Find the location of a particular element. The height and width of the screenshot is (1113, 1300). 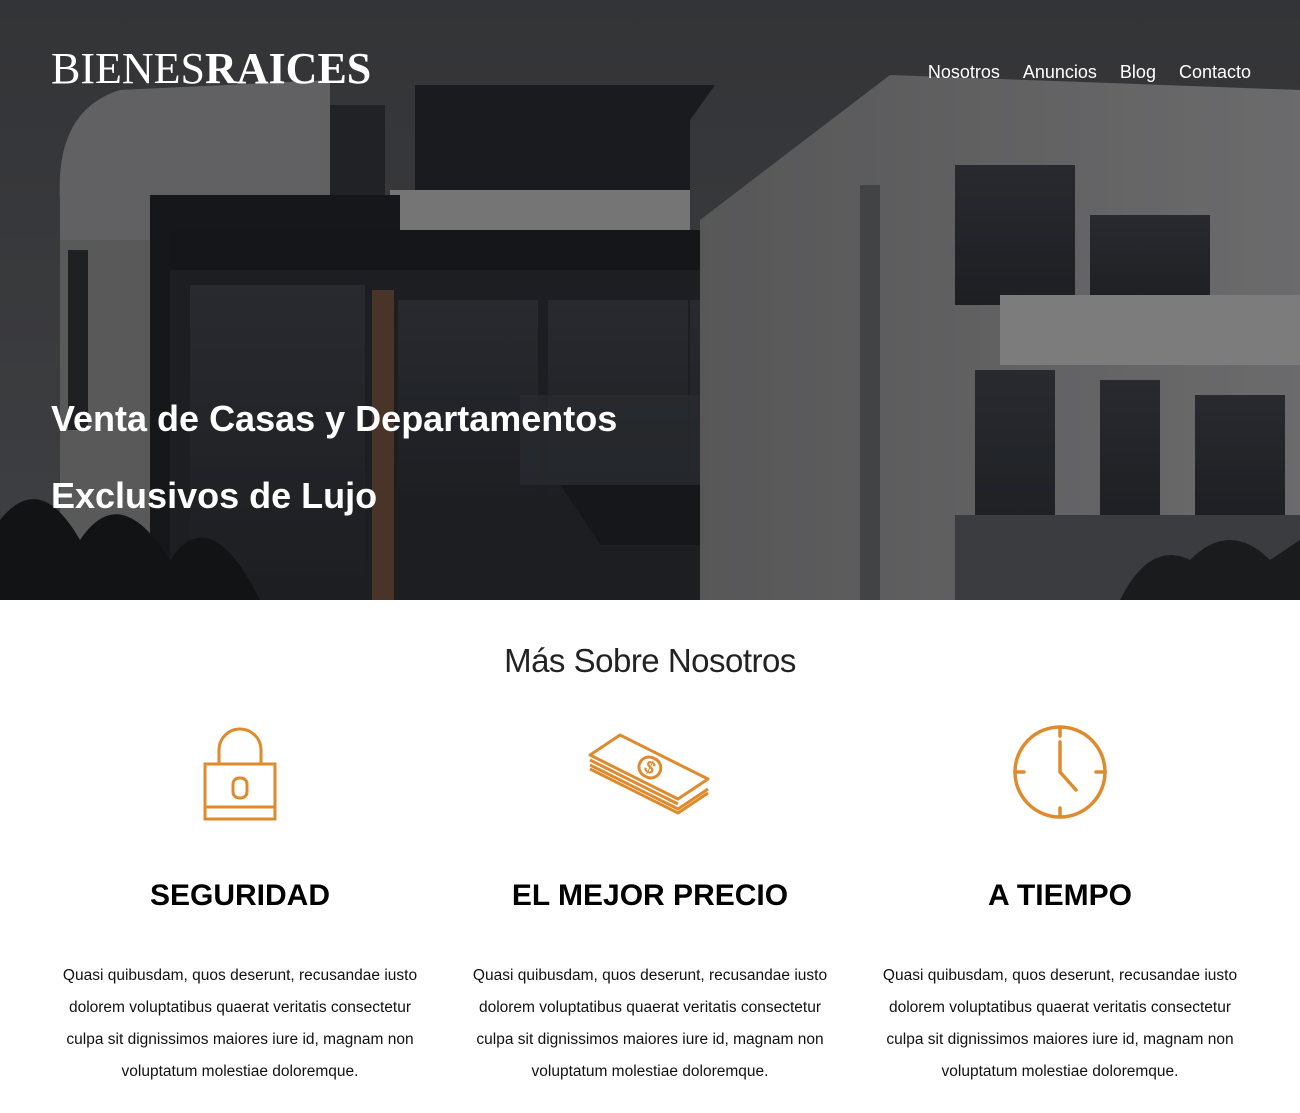

feature-heading: SEGURIDAD is located at coordinates (239, 895).